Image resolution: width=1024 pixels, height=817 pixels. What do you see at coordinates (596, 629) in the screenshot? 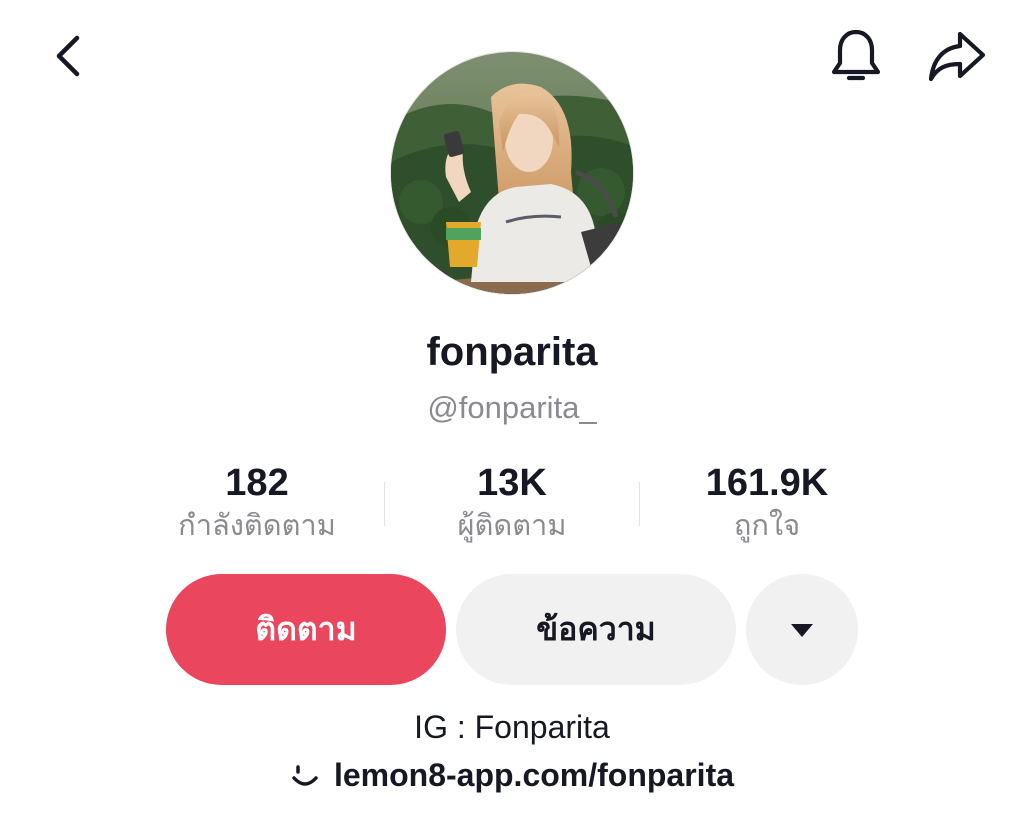
I see `message-button: ข้อความ` at bounding box center [596, 629].